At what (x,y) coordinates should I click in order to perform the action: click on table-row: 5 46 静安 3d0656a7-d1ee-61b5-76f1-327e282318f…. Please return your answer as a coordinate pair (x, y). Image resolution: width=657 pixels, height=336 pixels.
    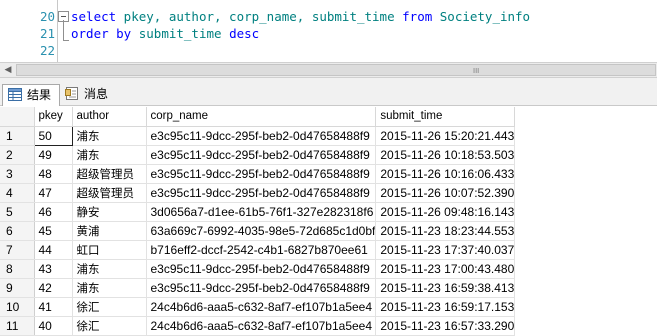
    Looking at the image, I should click on (258, 212).